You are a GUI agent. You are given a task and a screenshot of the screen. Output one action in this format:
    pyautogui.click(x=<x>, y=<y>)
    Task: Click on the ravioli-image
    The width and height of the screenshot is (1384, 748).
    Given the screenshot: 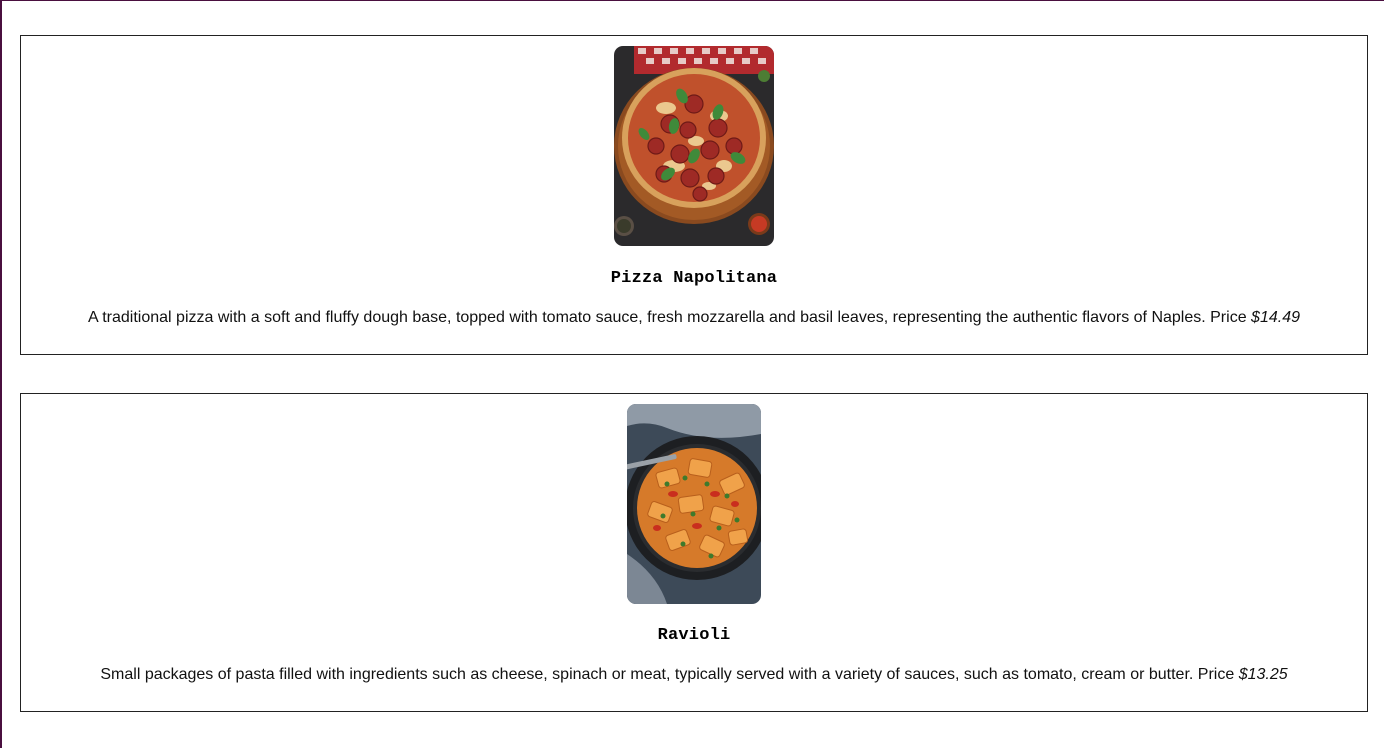 What is the action you would take?
    pyautogui.click(x=694, y=504)
    